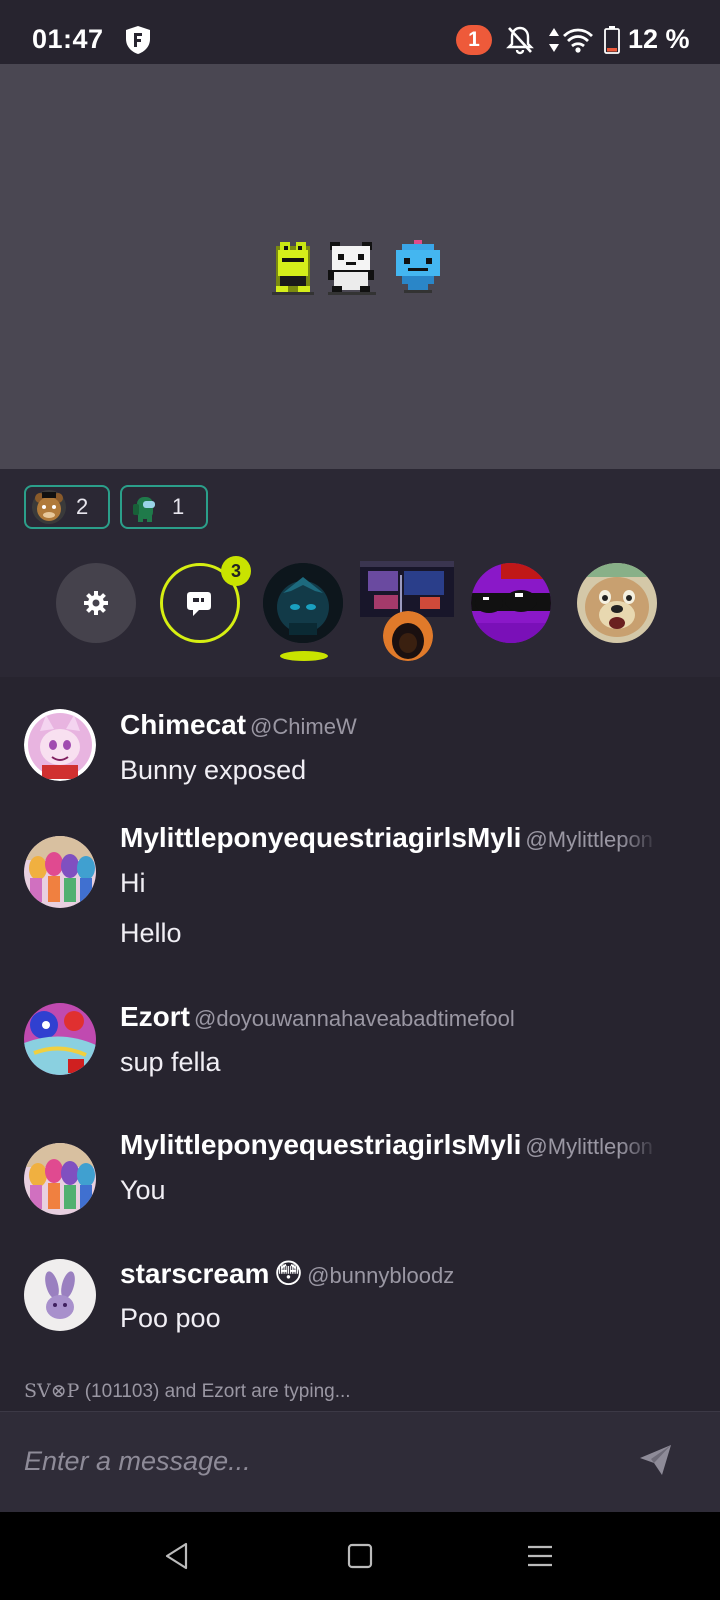  I want to click on purple-avatar, so click(511, 603).